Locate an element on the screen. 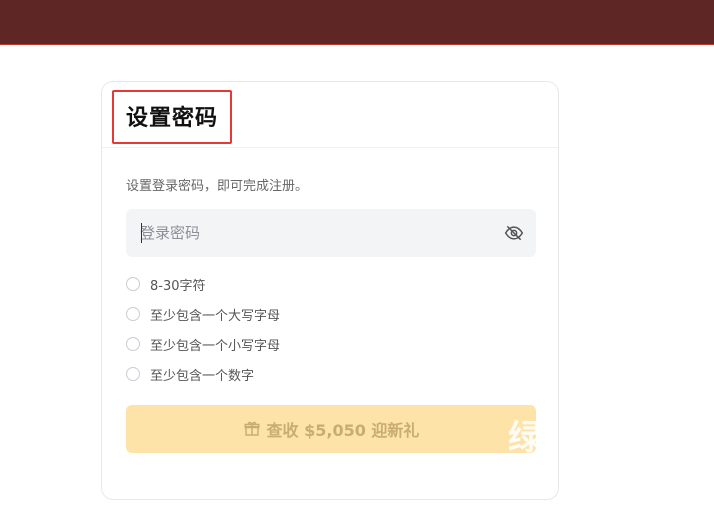  claim-gift-button: 查收 $5,050 迎新礼 is located at coordinates (331, 429).